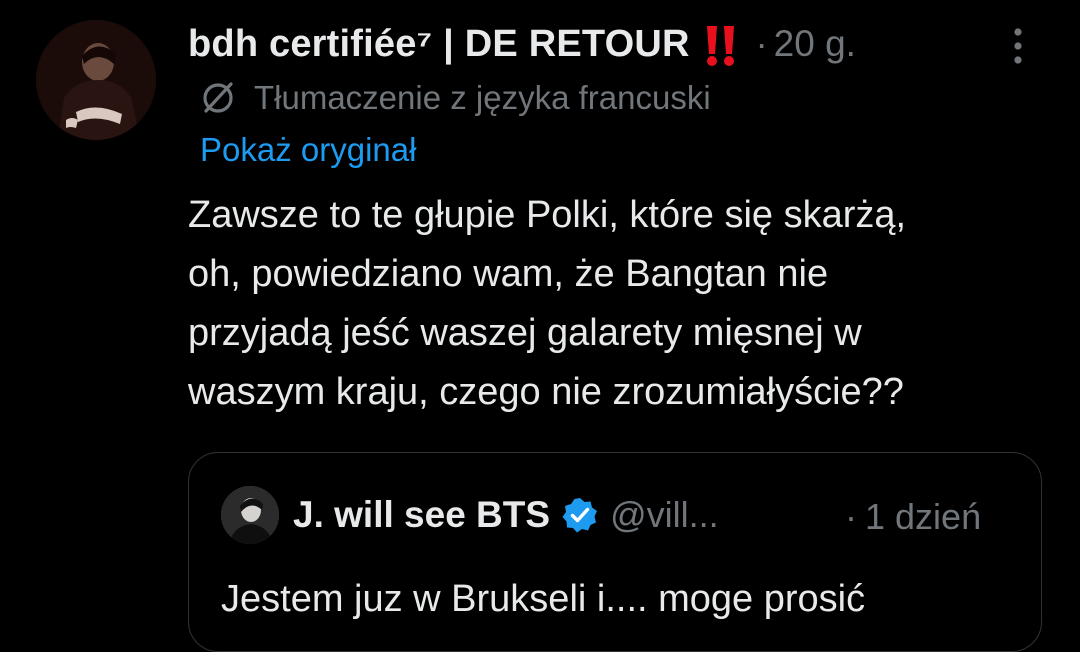 This screenshot has height=652, width=1080. I want to click on quoted-author-avatar, so click(250, 515).